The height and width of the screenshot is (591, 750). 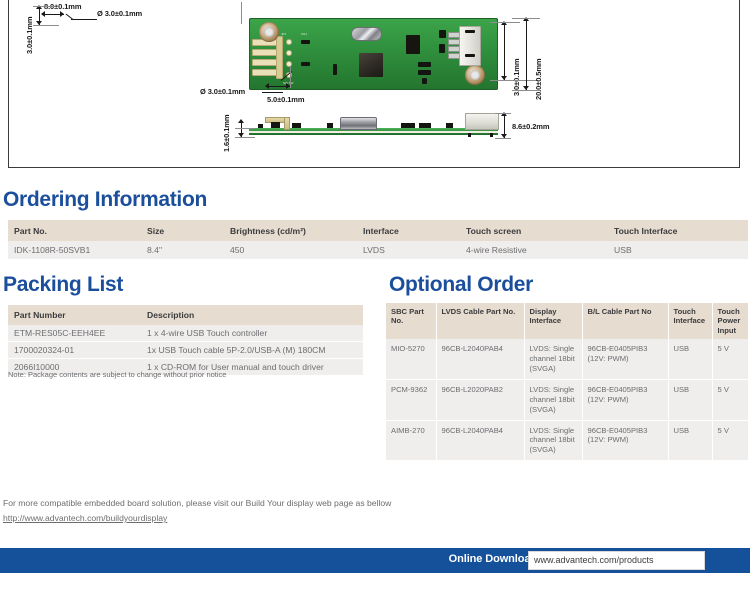 I want to click on dimension-connector-height: 8.6±0.2mm, so click(x=531, y=126).